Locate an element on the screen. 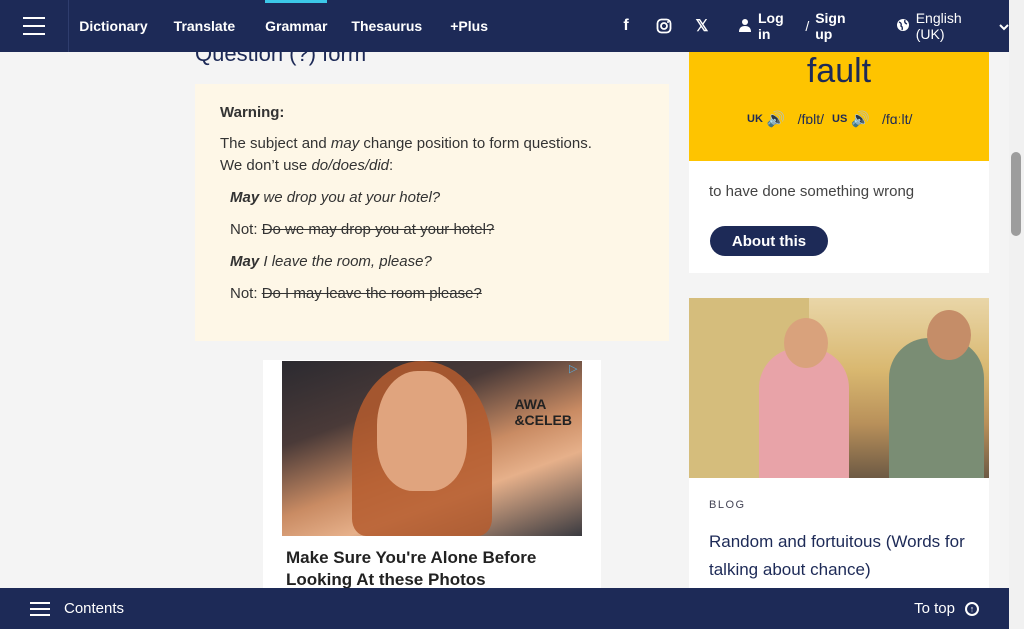  menu-button is located at coordinates (35, 26).